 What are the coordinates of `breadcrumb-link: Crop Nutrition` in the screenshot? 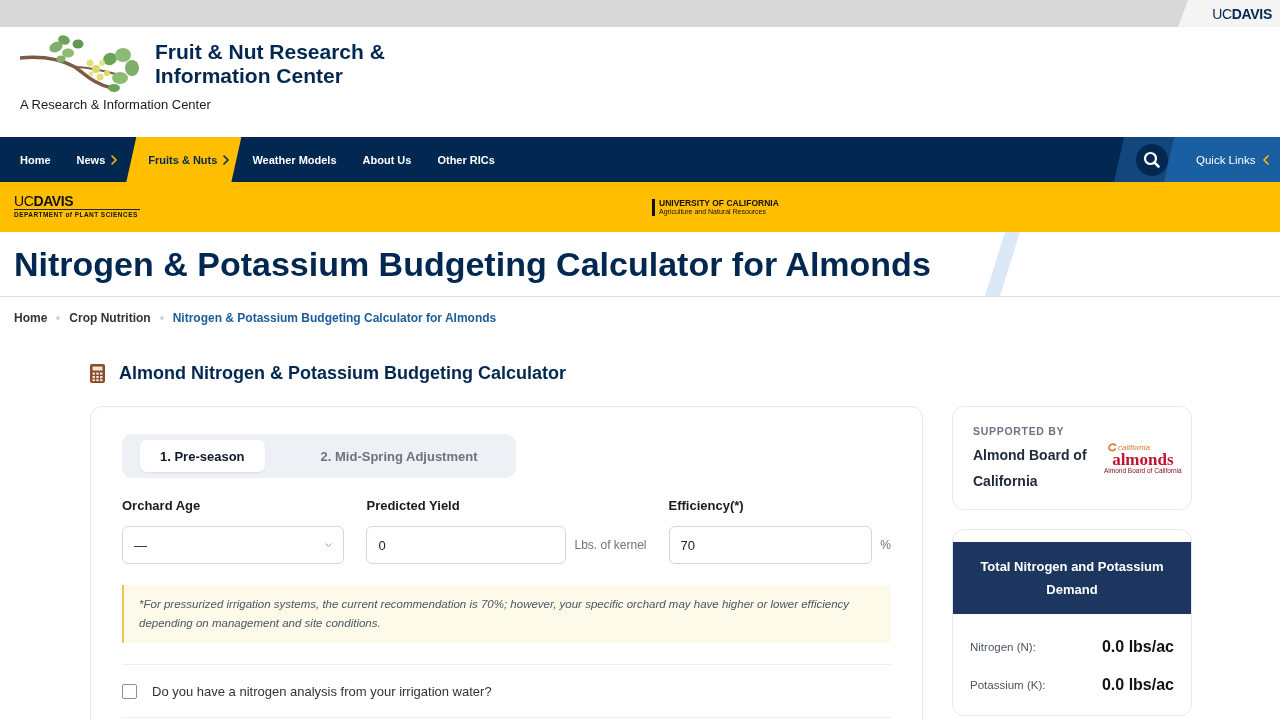 It's located at (110, 317).